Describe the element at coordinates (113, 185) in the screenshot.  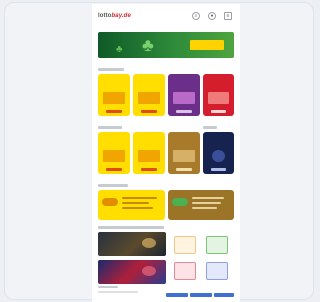
I see `section-heading-wide` at that location.